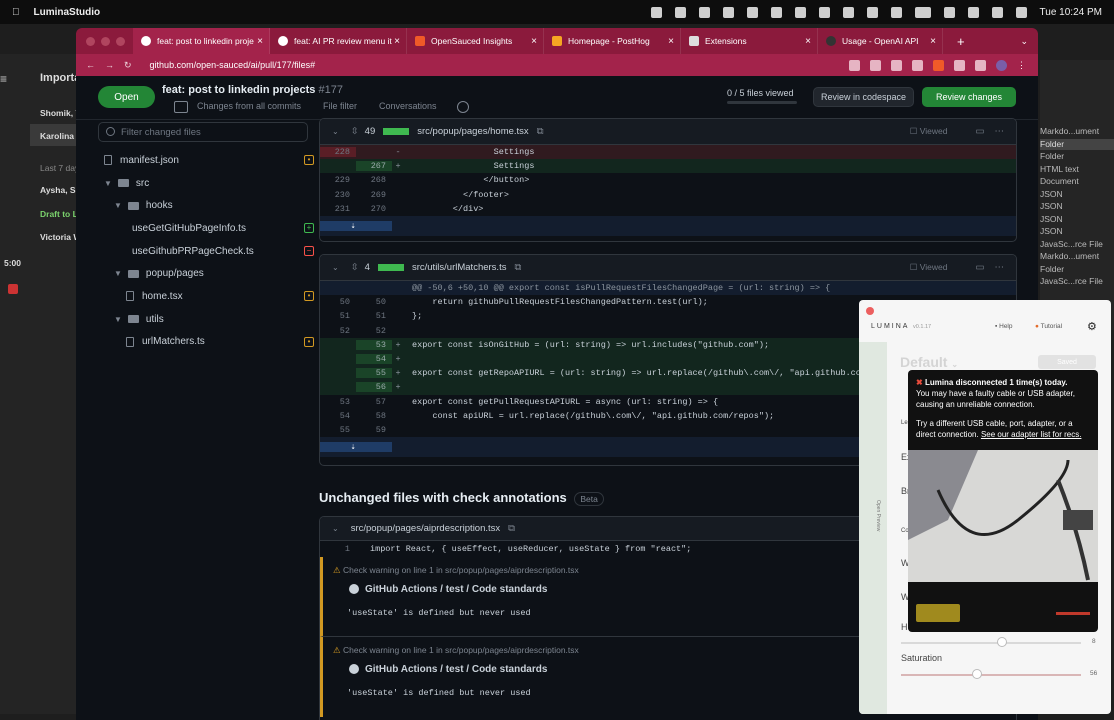 This screenshot has height=720, width=1114. What do you see at coordinates (980, 65) in the screenshot?
I see `sidebar-icon` at bounding box center [980, 65].